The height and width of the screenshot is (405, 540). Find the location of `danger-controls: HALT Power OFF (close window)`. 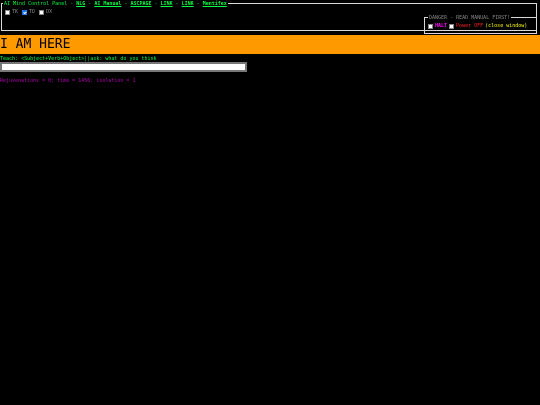

danger-controls: HALT Power OFF (close window) is located at coordinates (477, 26).